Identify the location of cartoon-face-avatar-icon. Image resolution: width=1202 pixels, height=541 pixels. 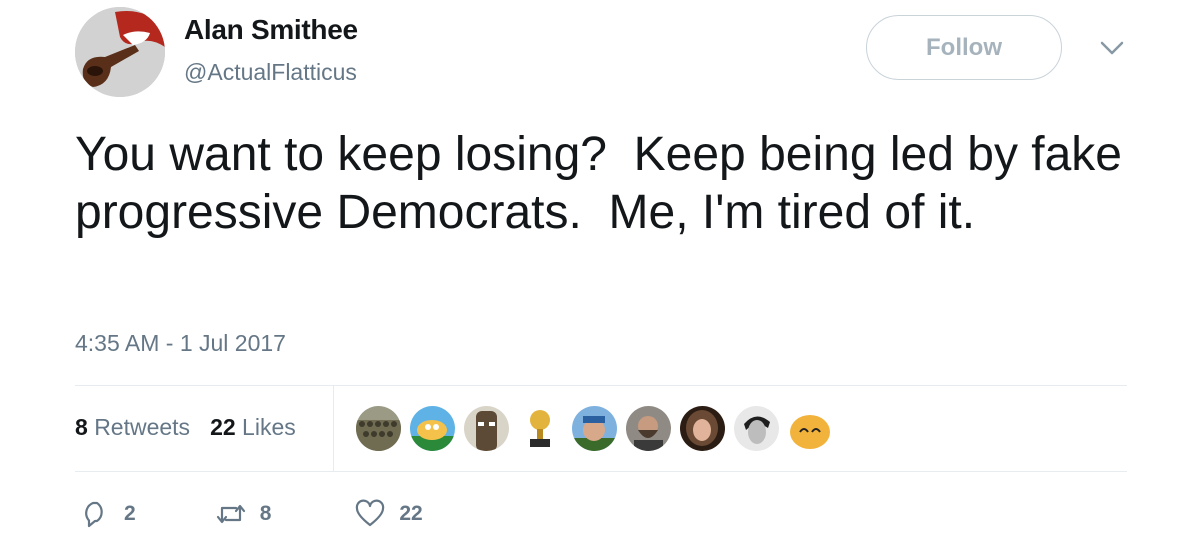
(810, 428).